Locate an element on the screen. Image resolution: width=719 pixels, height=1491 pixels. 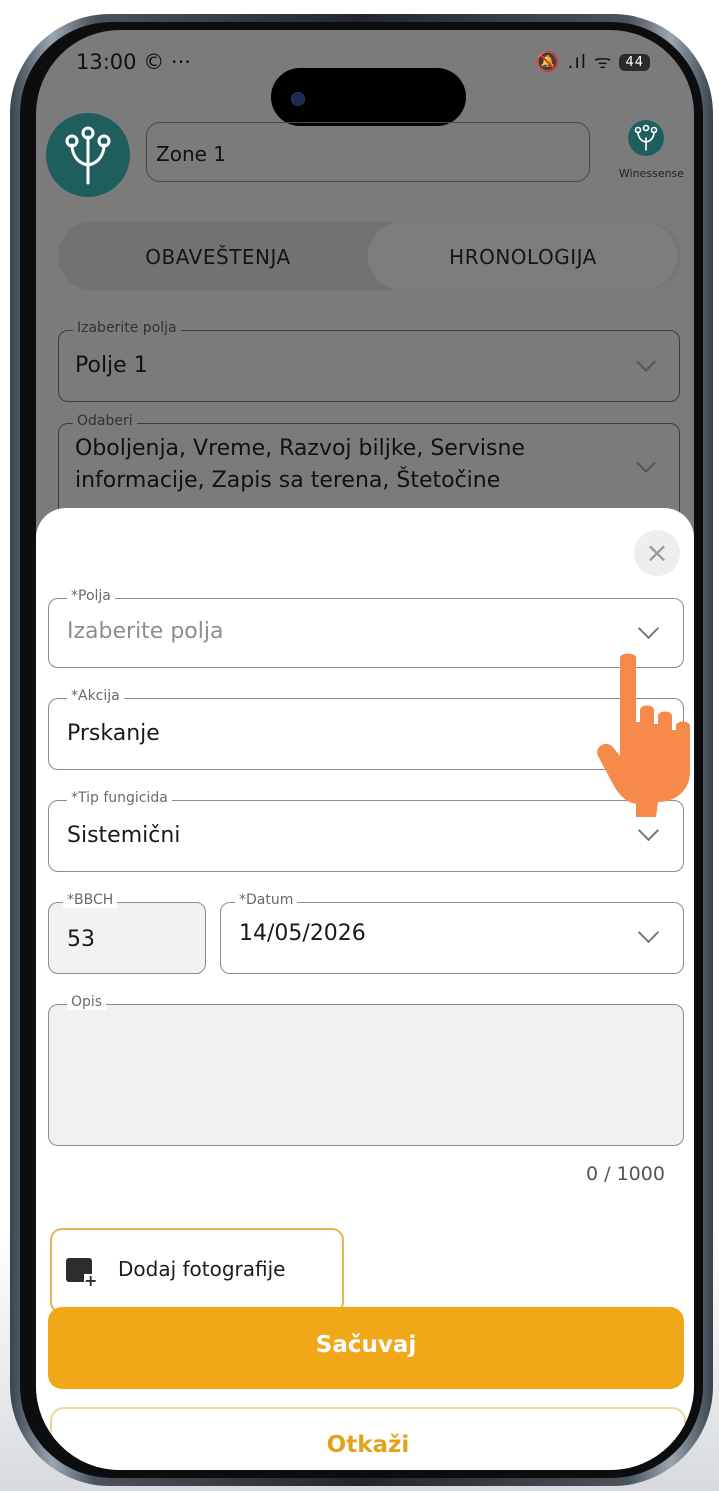
brand-name: Winessense is located at coordinates (651, 173).